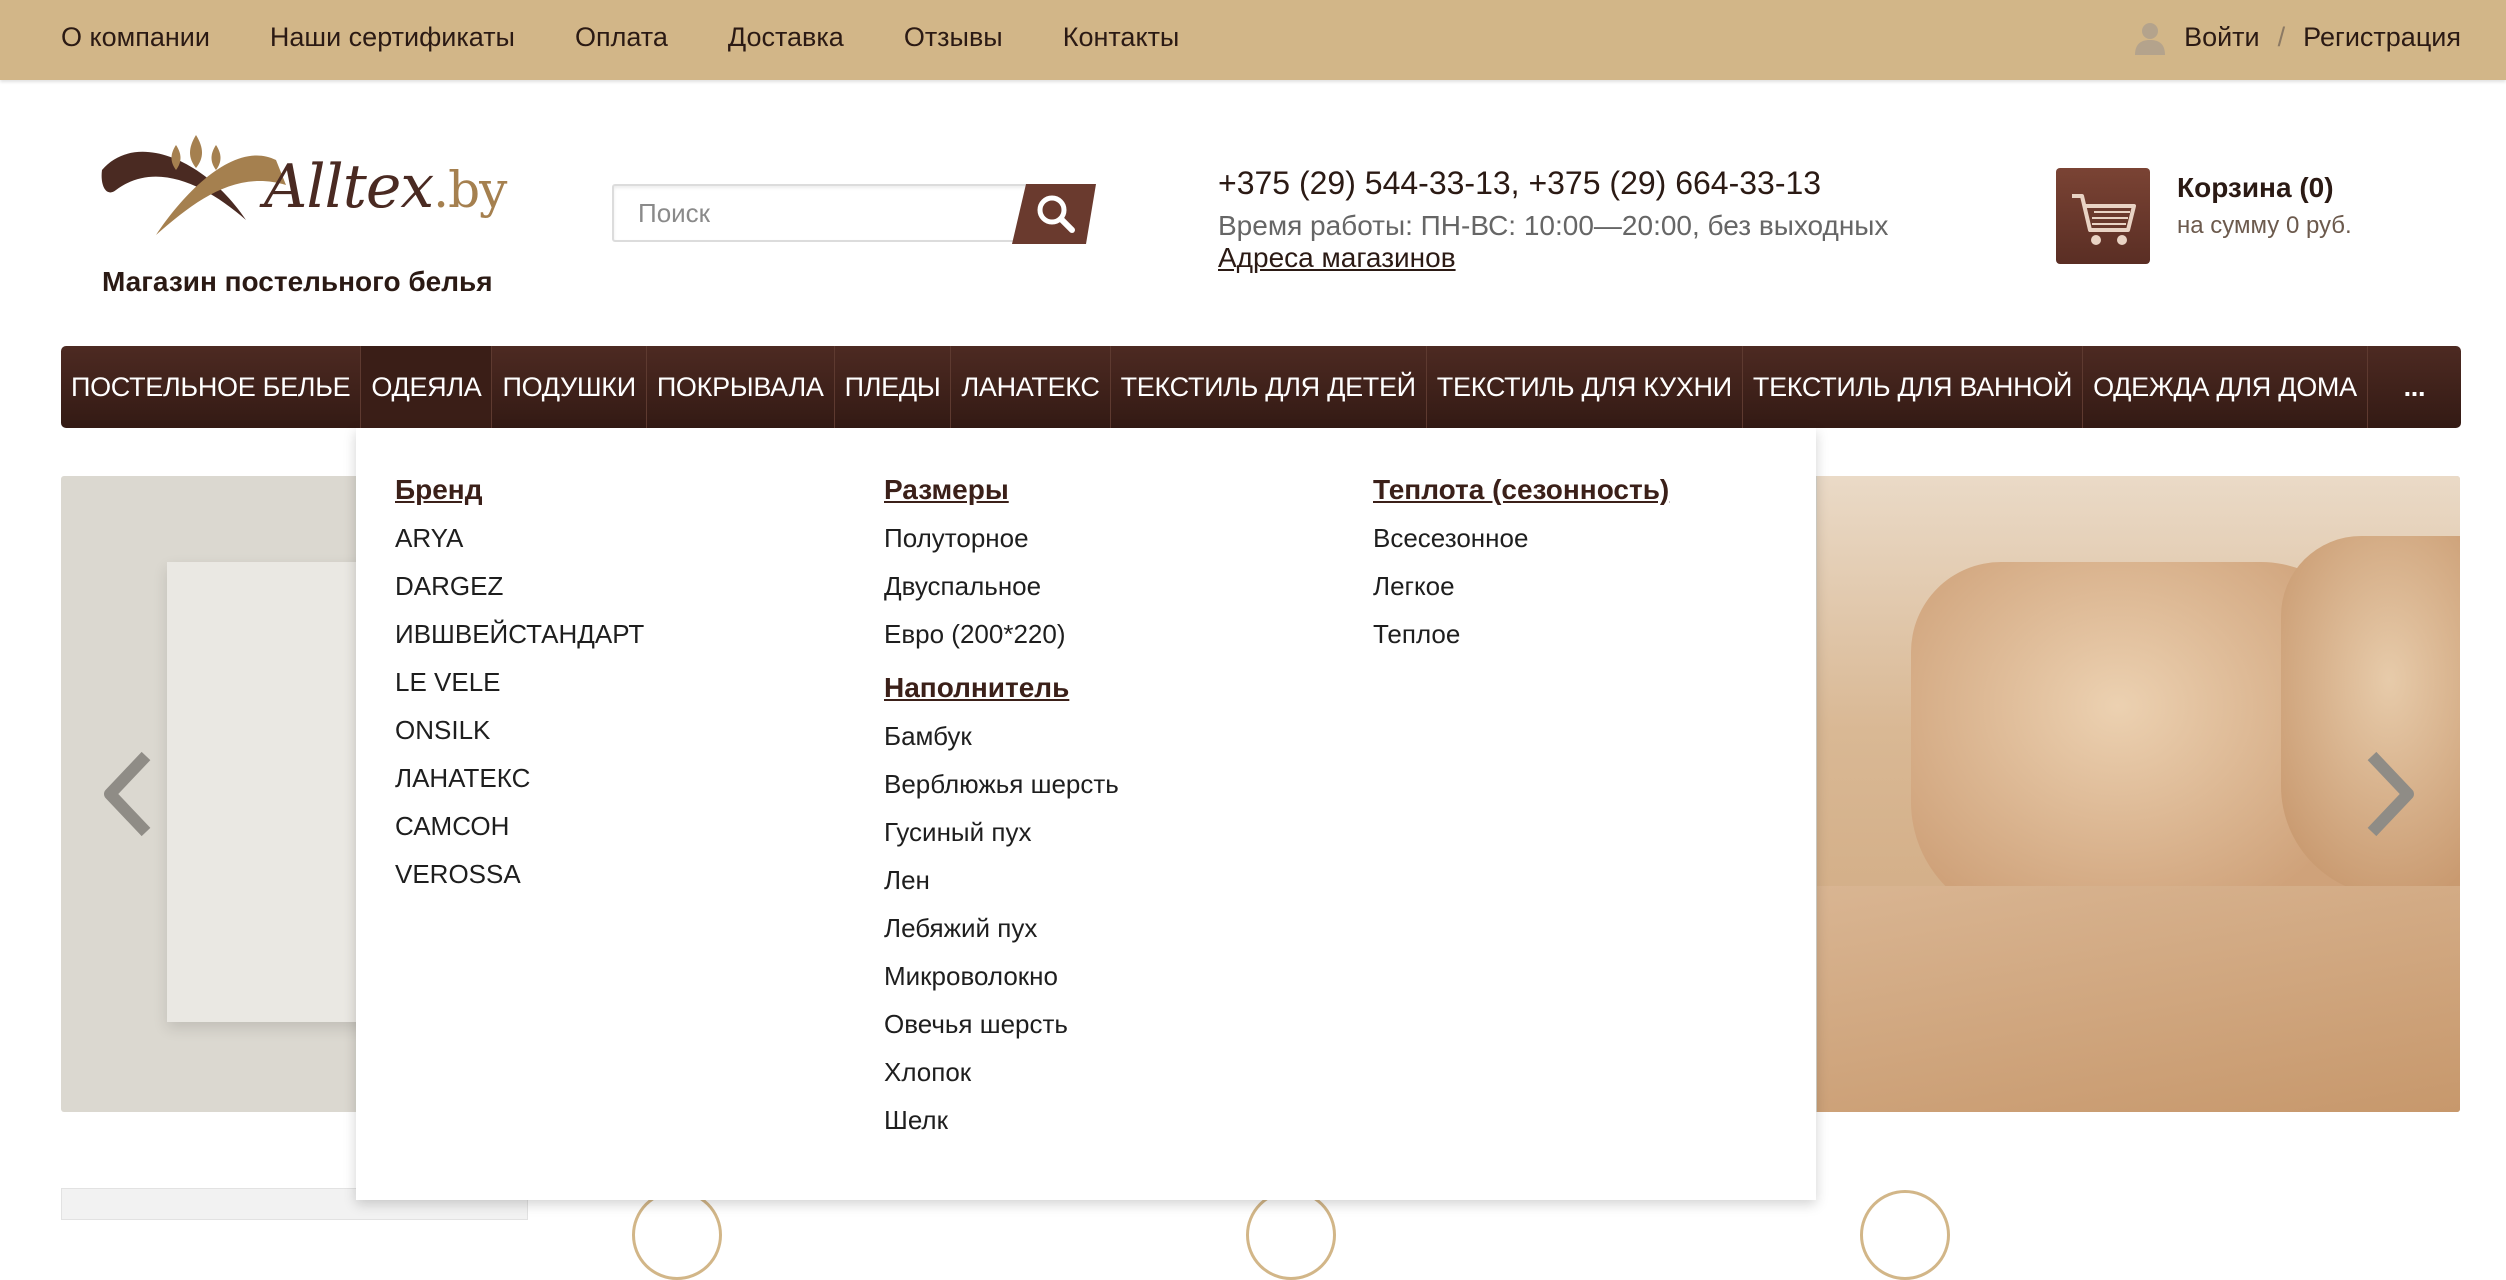 This screenshot has width=2506, height=1280. I want to click on search-form, so click(854, 214).